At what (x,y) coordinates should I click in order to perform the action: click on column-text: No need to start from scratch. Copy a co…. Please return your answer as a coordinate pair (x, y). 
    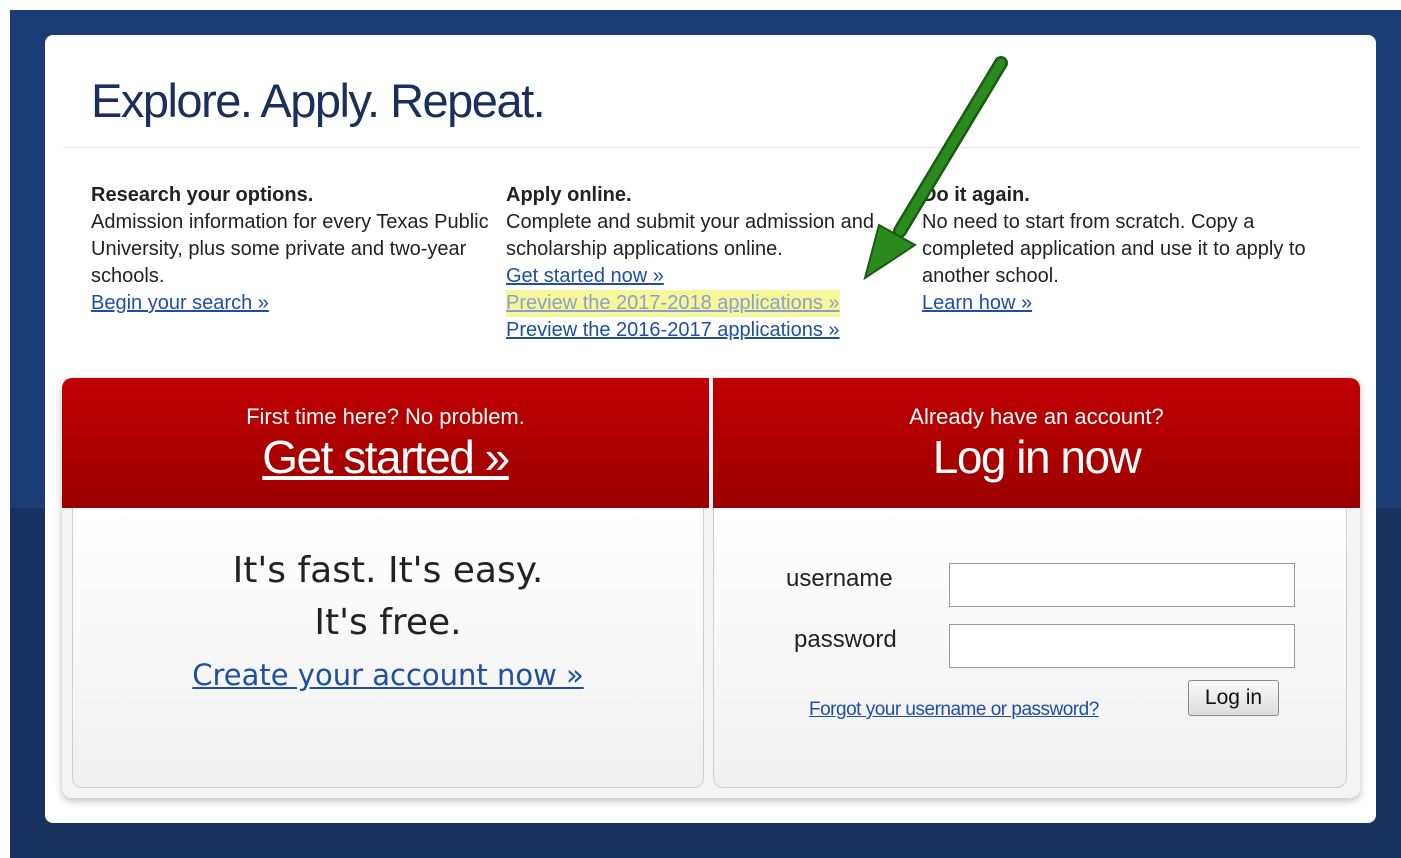
    Looking at the image, I should click on (1114, 249).